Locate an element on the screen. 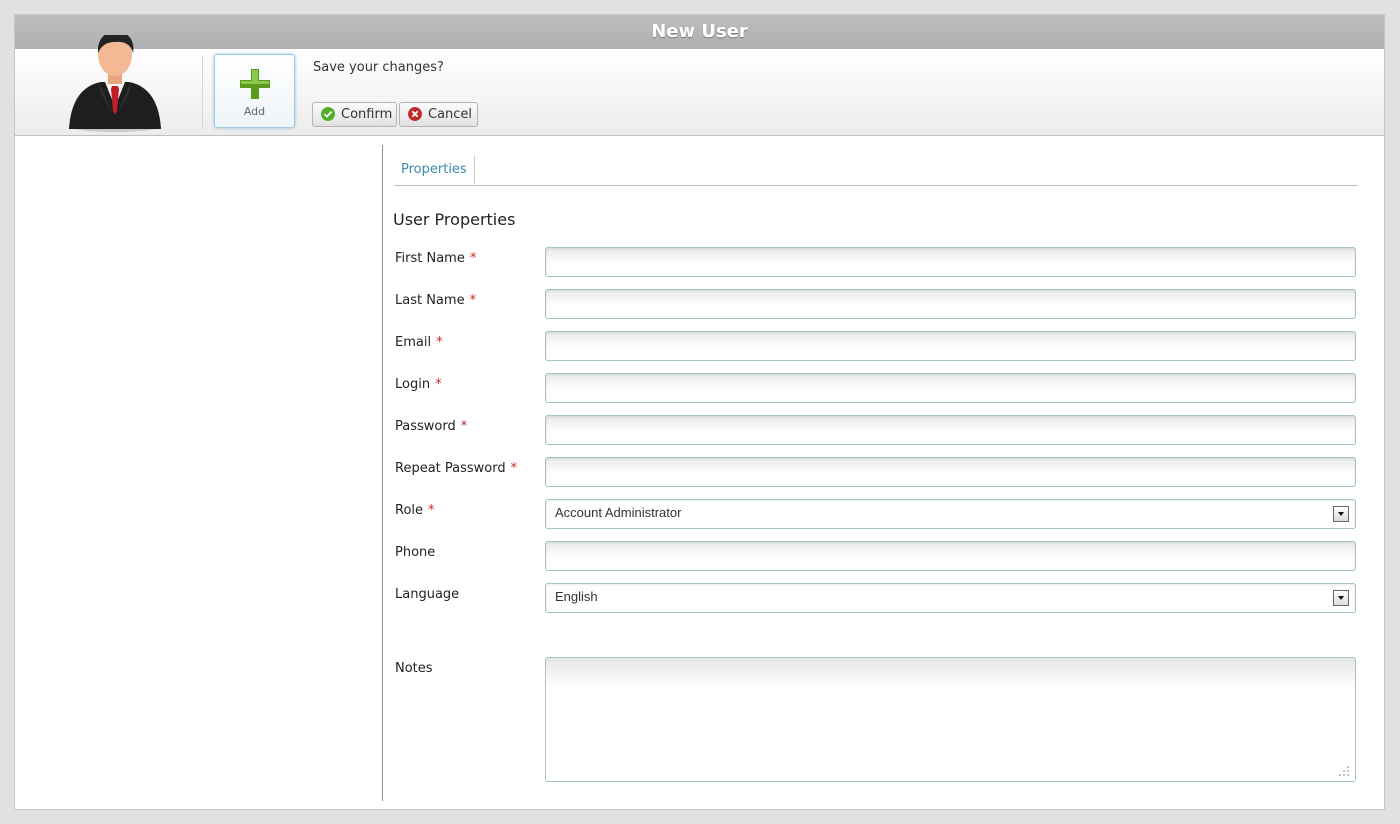 The width and height of the screenshot is (1400, 824). confirm-button: Confirm is located at coordinates (354, 114).